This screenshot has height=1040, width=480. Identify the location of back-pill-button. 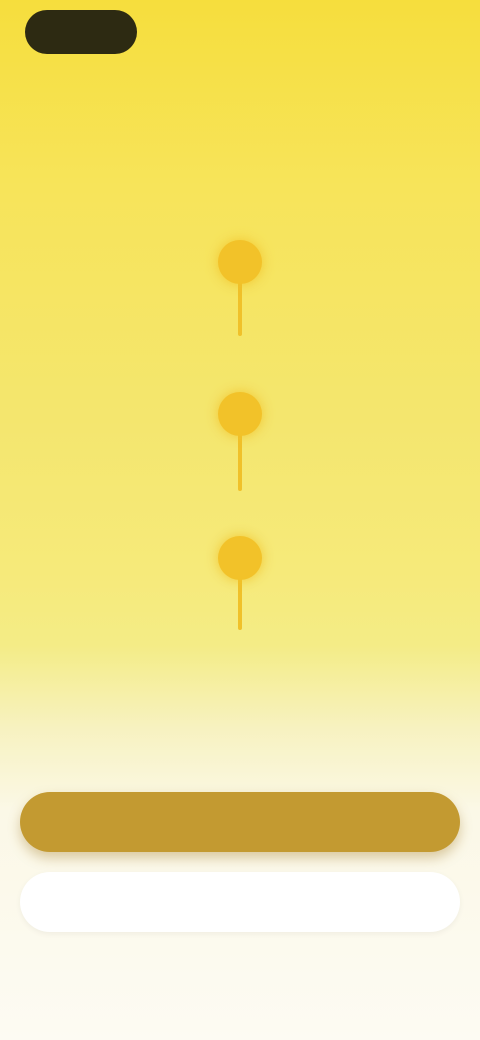
(81, 32).